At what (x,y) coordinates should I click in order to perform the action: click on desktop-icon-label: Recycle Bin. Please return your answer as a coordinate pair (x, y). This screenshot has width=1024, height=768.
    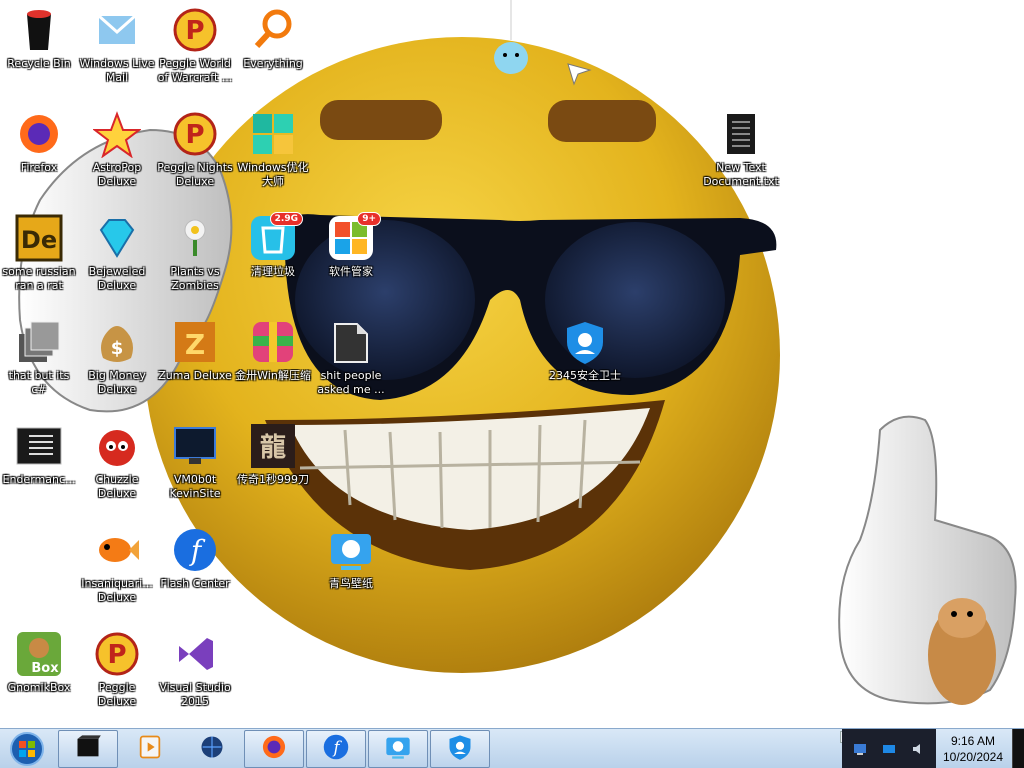
    Looking at the image, I should click on (39, 63).